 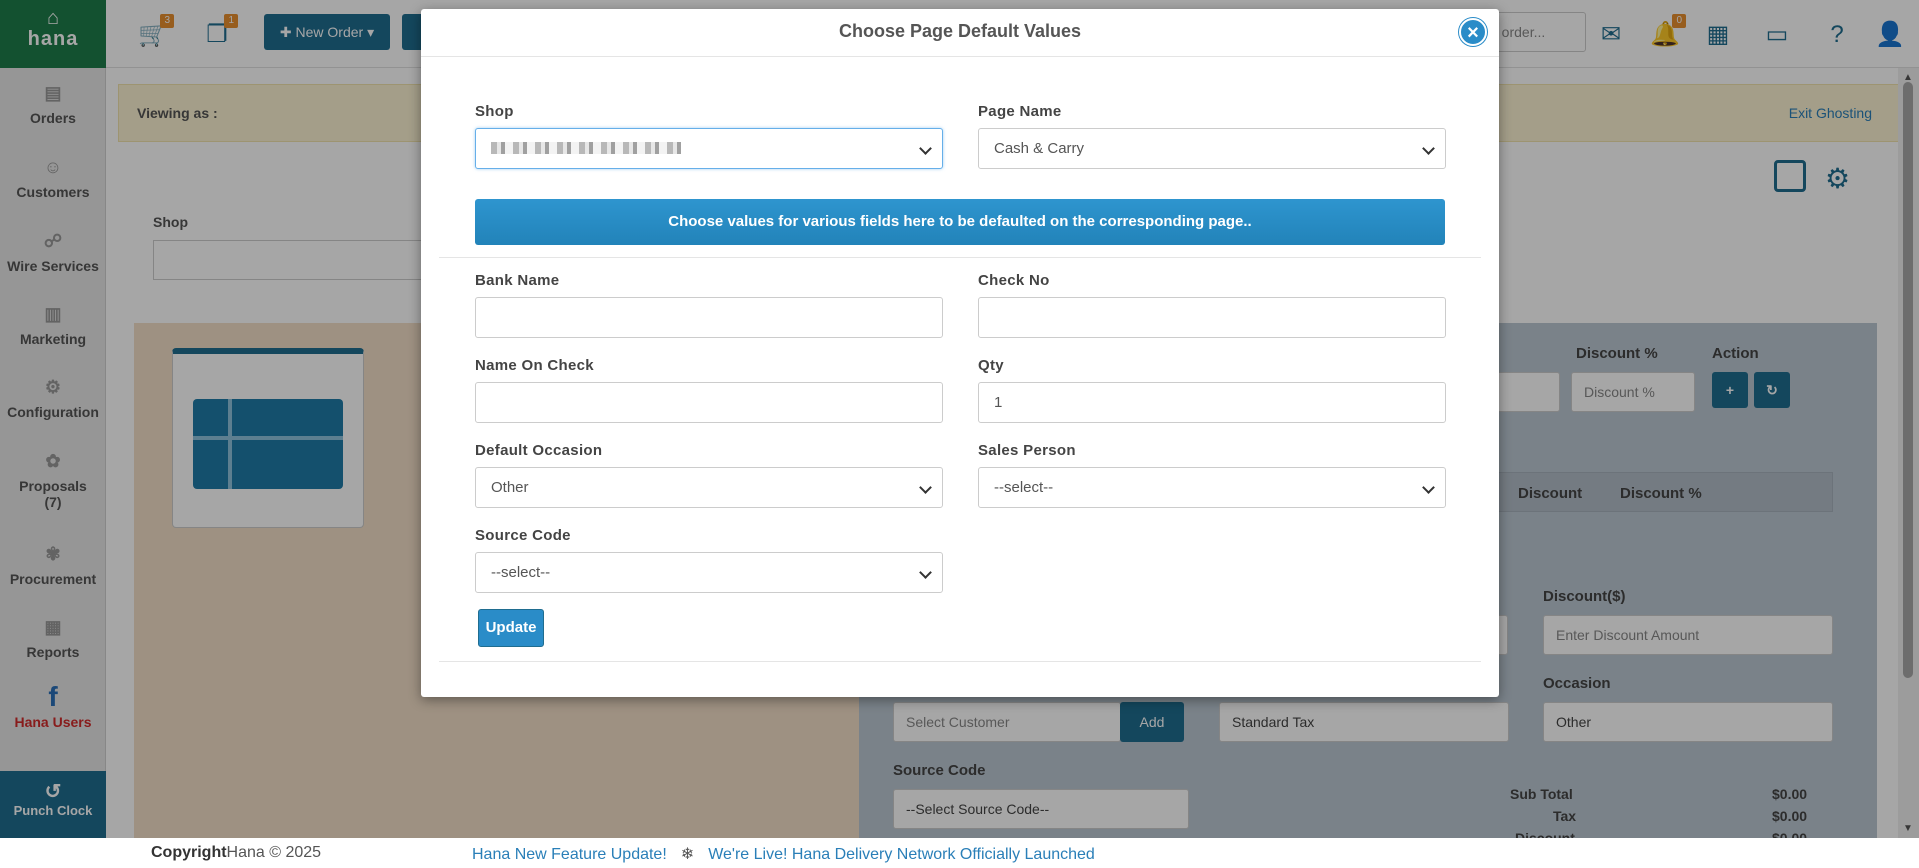 What do you see at coordinates (1212, 402) in the screenshot?
I see `qty-input: 1` at bounding box center [1212, 402].